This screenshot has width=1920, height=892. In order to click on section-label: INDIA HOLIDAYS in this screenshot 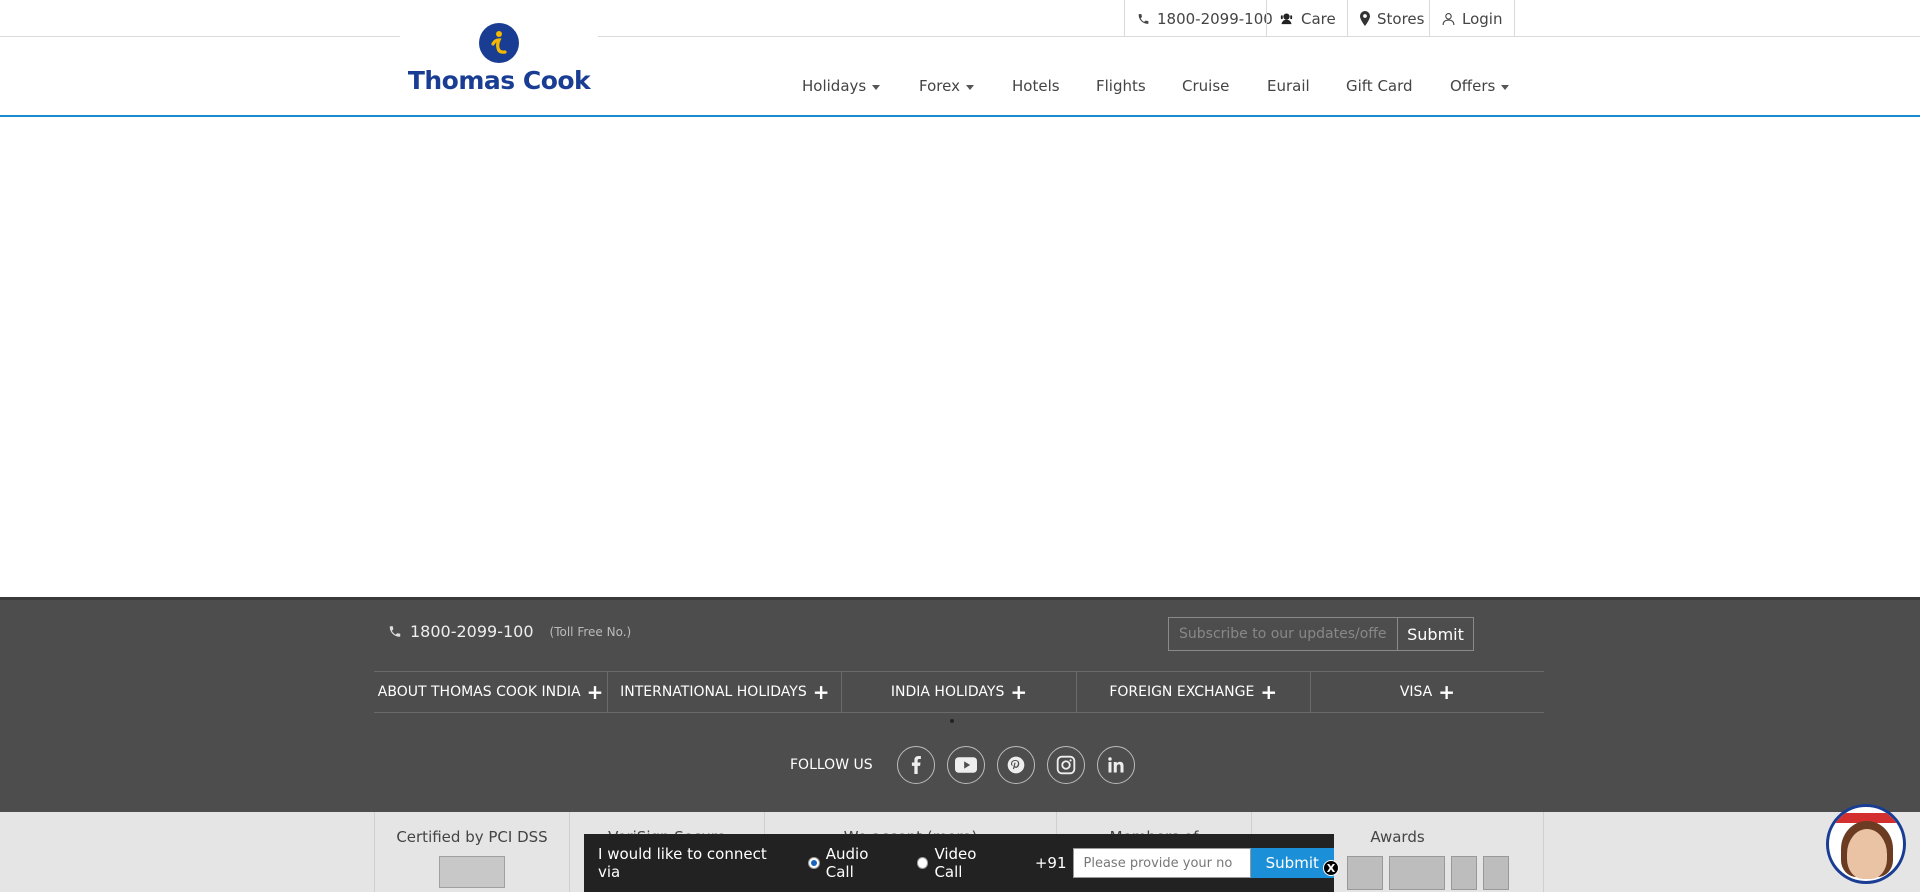, I will do `click(947, 692)`.